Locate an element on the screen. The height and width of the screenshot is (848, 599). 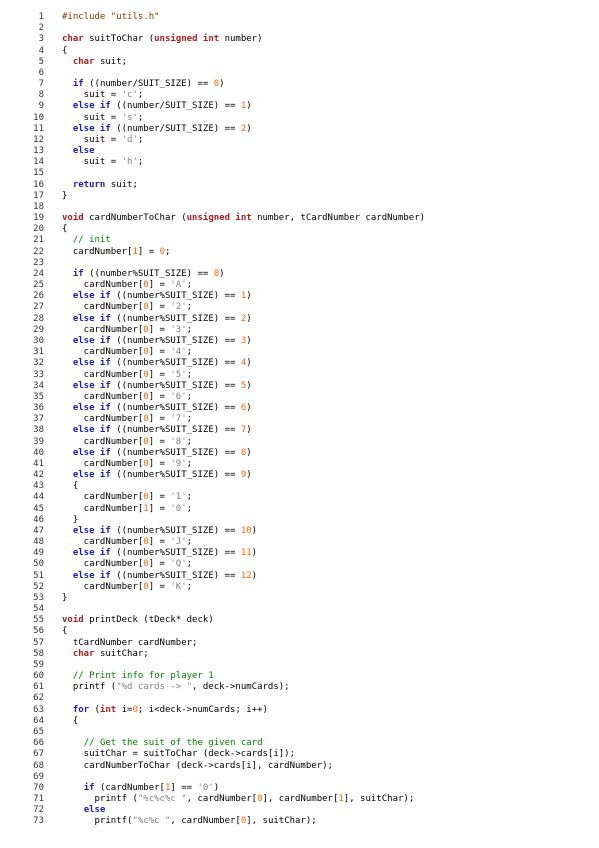
line-number: 6 is located at coordinates (41, 72).